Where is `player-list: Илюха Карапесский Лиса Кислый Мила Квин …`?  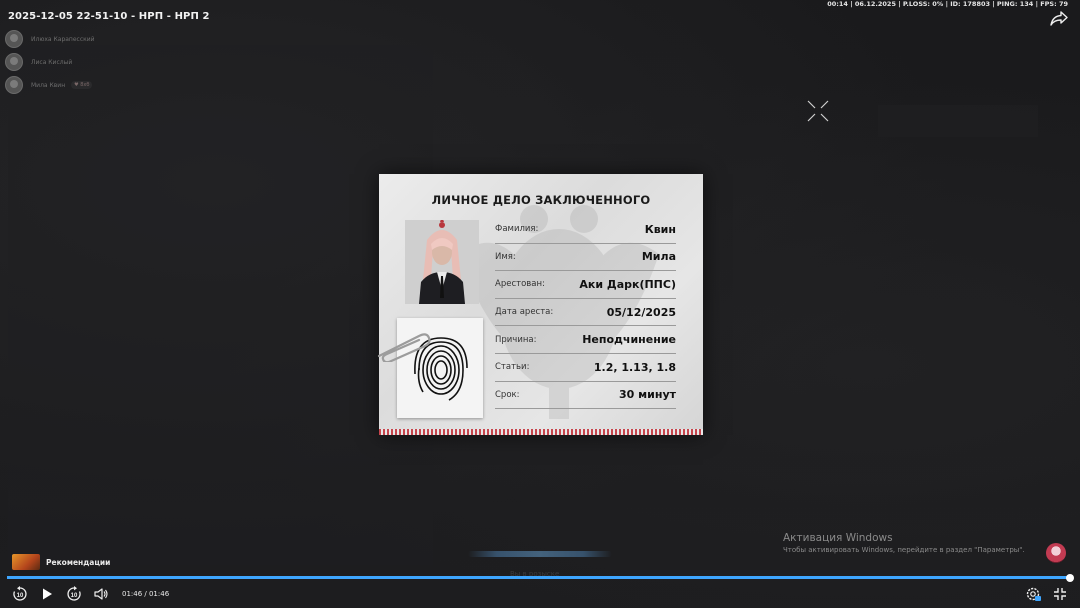 player-list: Илюха Карапесский Лиса Кислый Мила Квин … is located at coordinates (50, 62).